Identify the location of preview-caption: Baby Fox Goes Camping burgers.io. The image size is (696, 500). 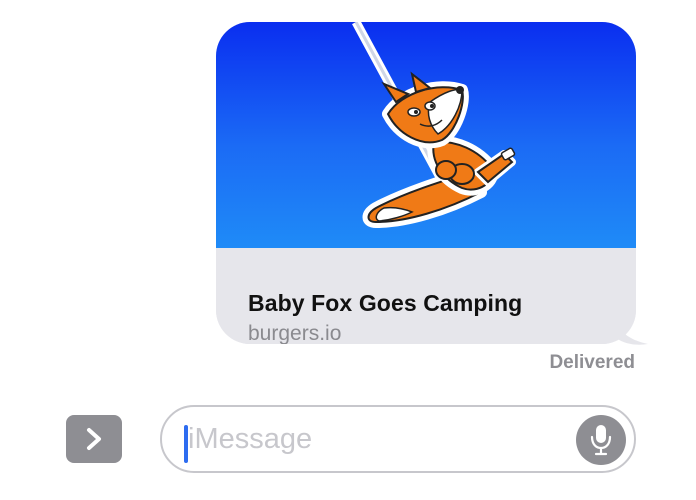
(426, 296).